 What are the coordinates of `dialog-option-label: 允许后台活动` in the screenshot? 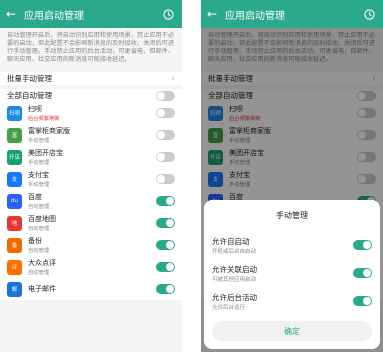 It's located at (234, 297).